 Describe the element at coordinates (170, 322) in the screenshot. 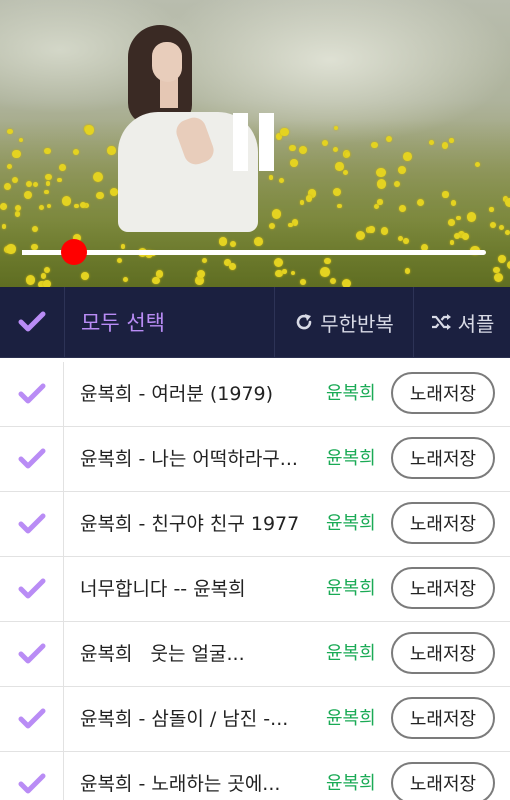

I see `select-all-button: 모두 선택` at that location.